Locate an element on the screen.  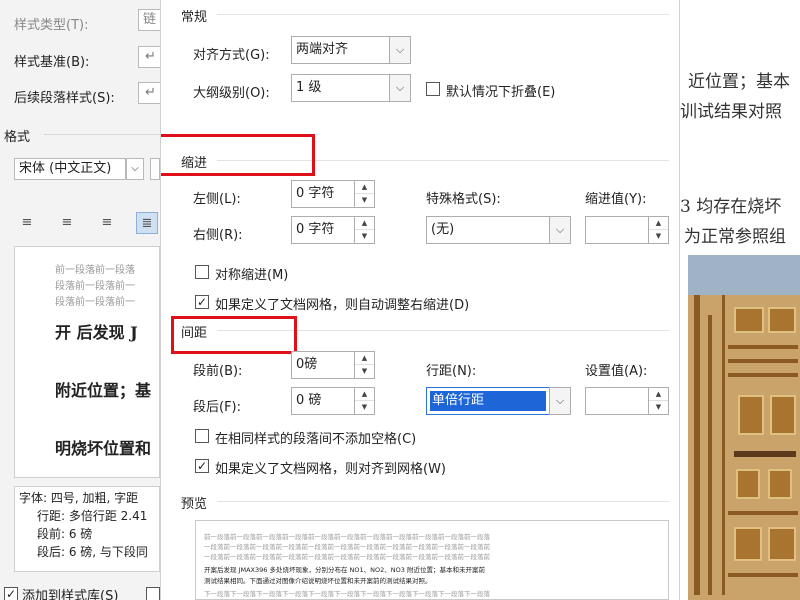
special-format-label: 特殊格式(S): is located at coordinates (463, 199).